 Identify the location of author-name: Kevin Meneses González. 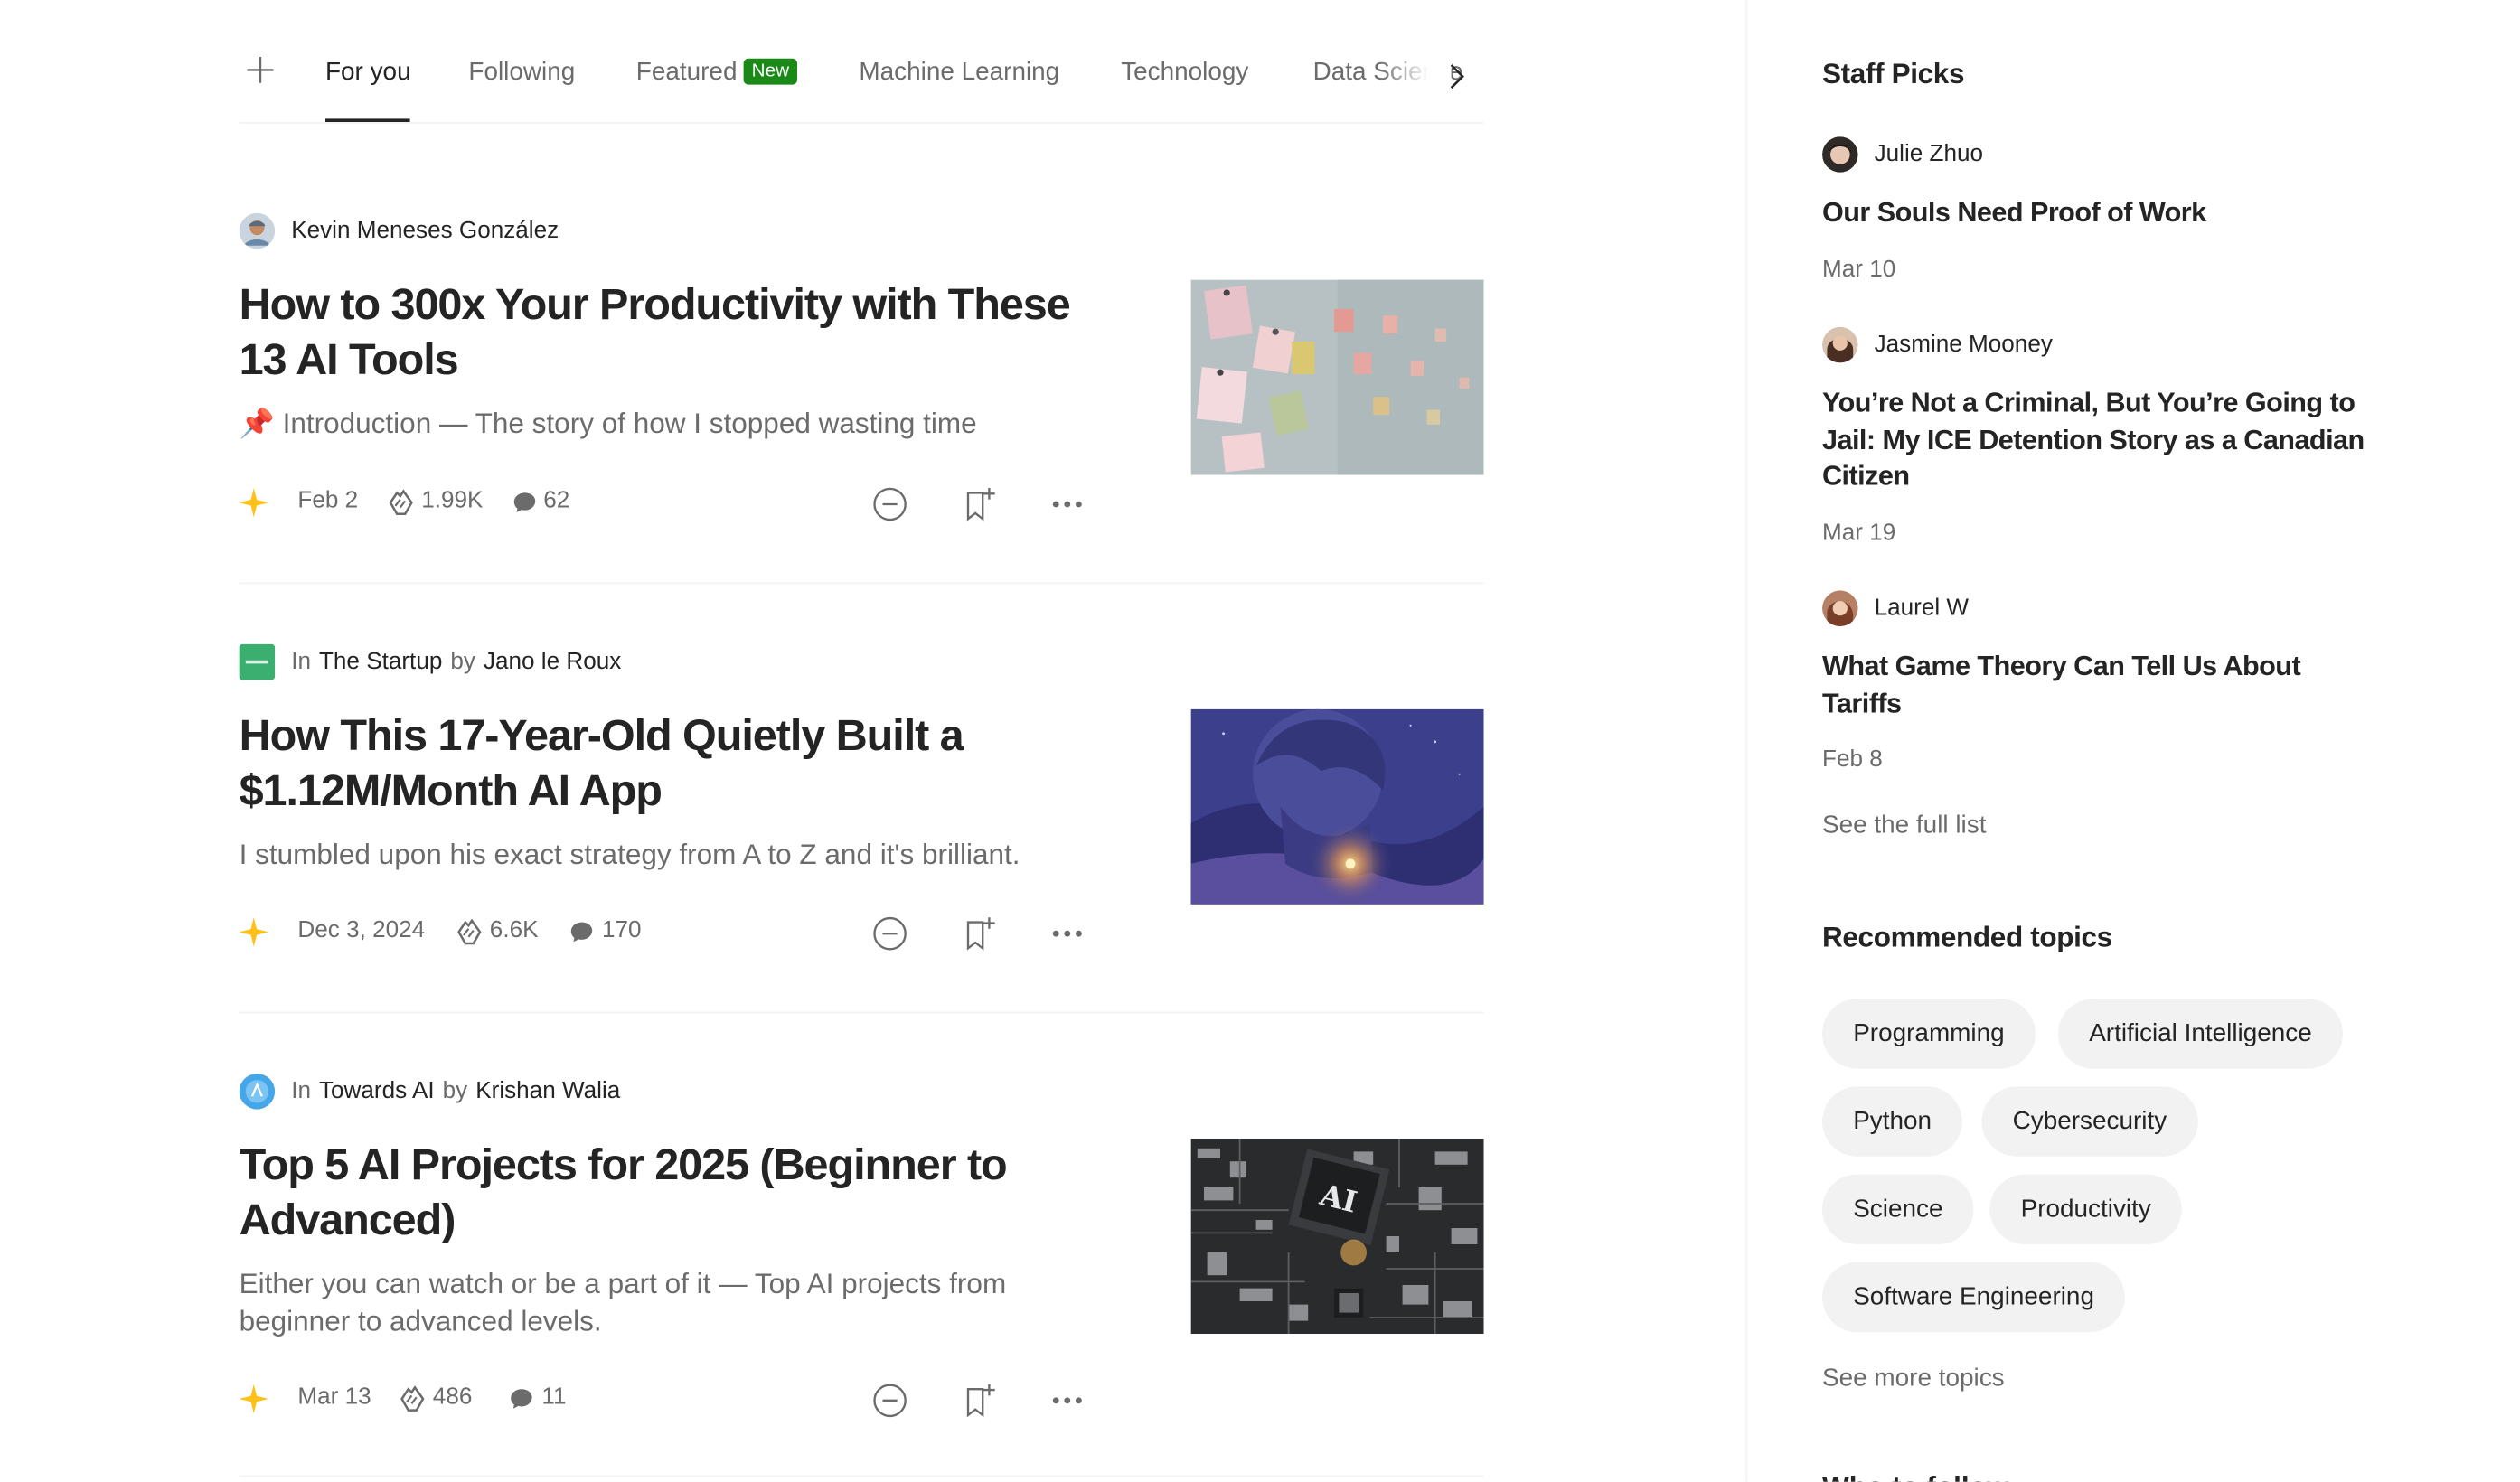
(425, 231).